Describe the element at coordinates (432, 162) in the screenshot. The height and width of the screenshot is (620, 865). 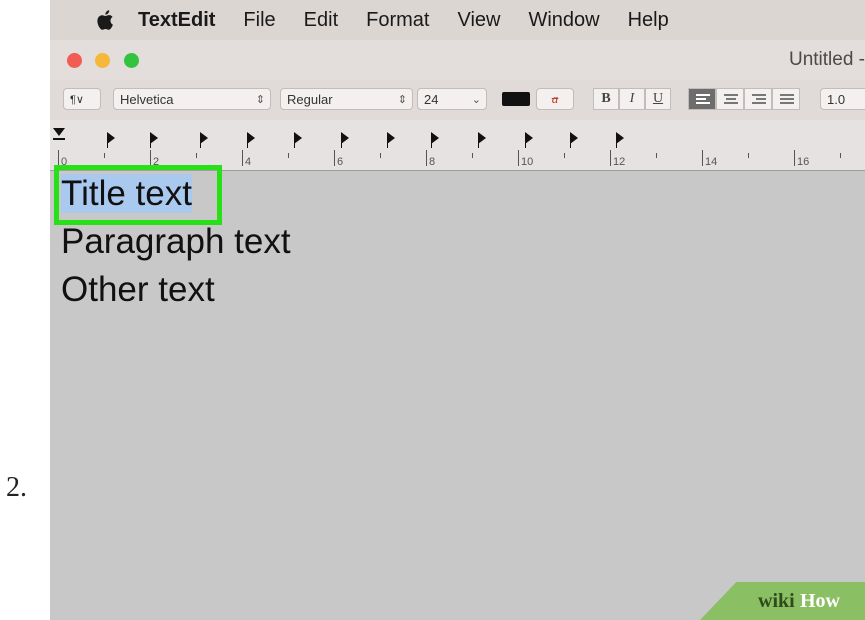
I see `ruler-number: 8` at that location.